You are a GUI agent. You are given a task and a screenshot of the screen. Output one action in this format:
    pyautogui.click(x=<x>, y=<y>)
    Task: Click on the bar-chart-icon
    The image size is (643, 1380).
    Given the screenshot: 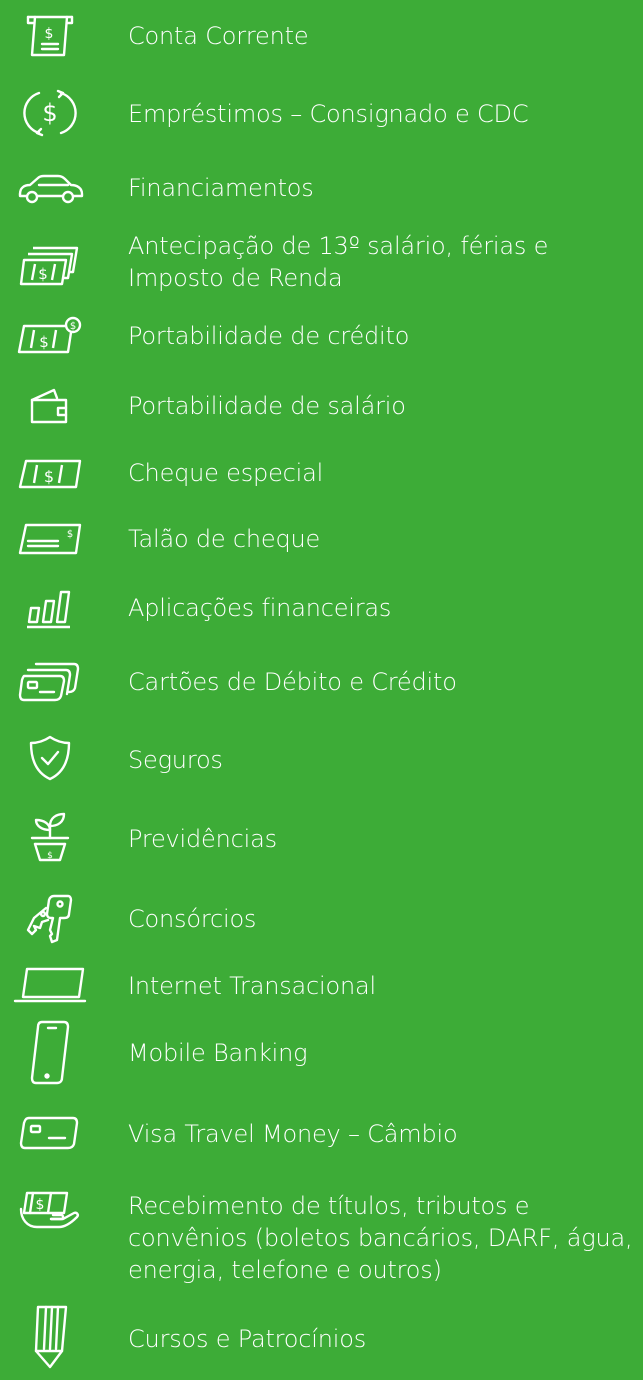 What is the action you would take?
    pyautogui.click(x=50, y=608)
    